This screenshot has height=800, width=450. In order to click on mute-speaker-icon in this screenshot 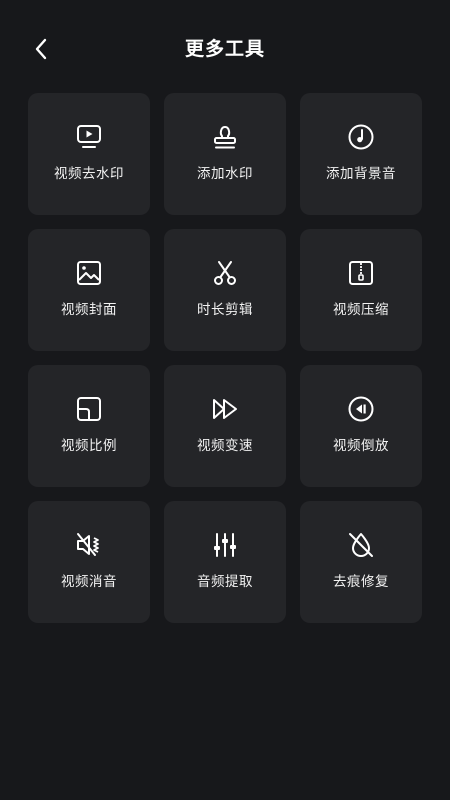, I will do `click(88, 544)`.